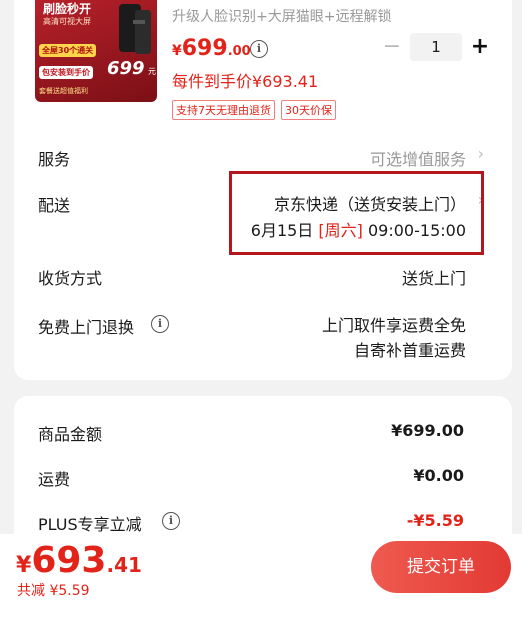  Describe the element at coordinates (54, 159) in the screenshot. I see `service-label: 服务` at that location.